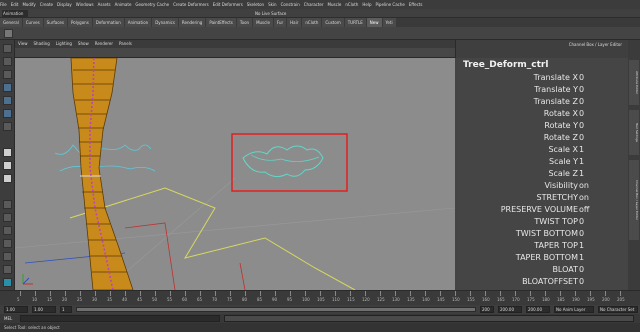 Image resolution: width=640 pixels, height=332 pixels. Describe the element at coordinates (42, 43) in the screenshot. I see `panel-menu-item: Shading` at that location.